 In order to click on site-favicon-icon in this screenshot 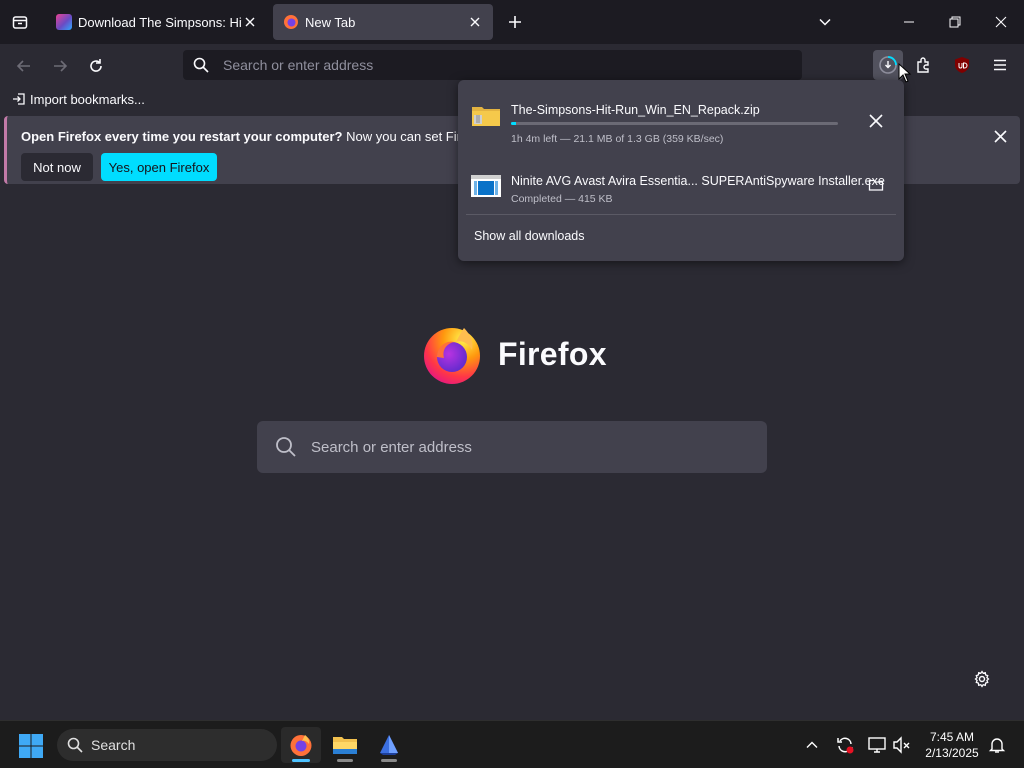, I will do `click(64, 22)`.